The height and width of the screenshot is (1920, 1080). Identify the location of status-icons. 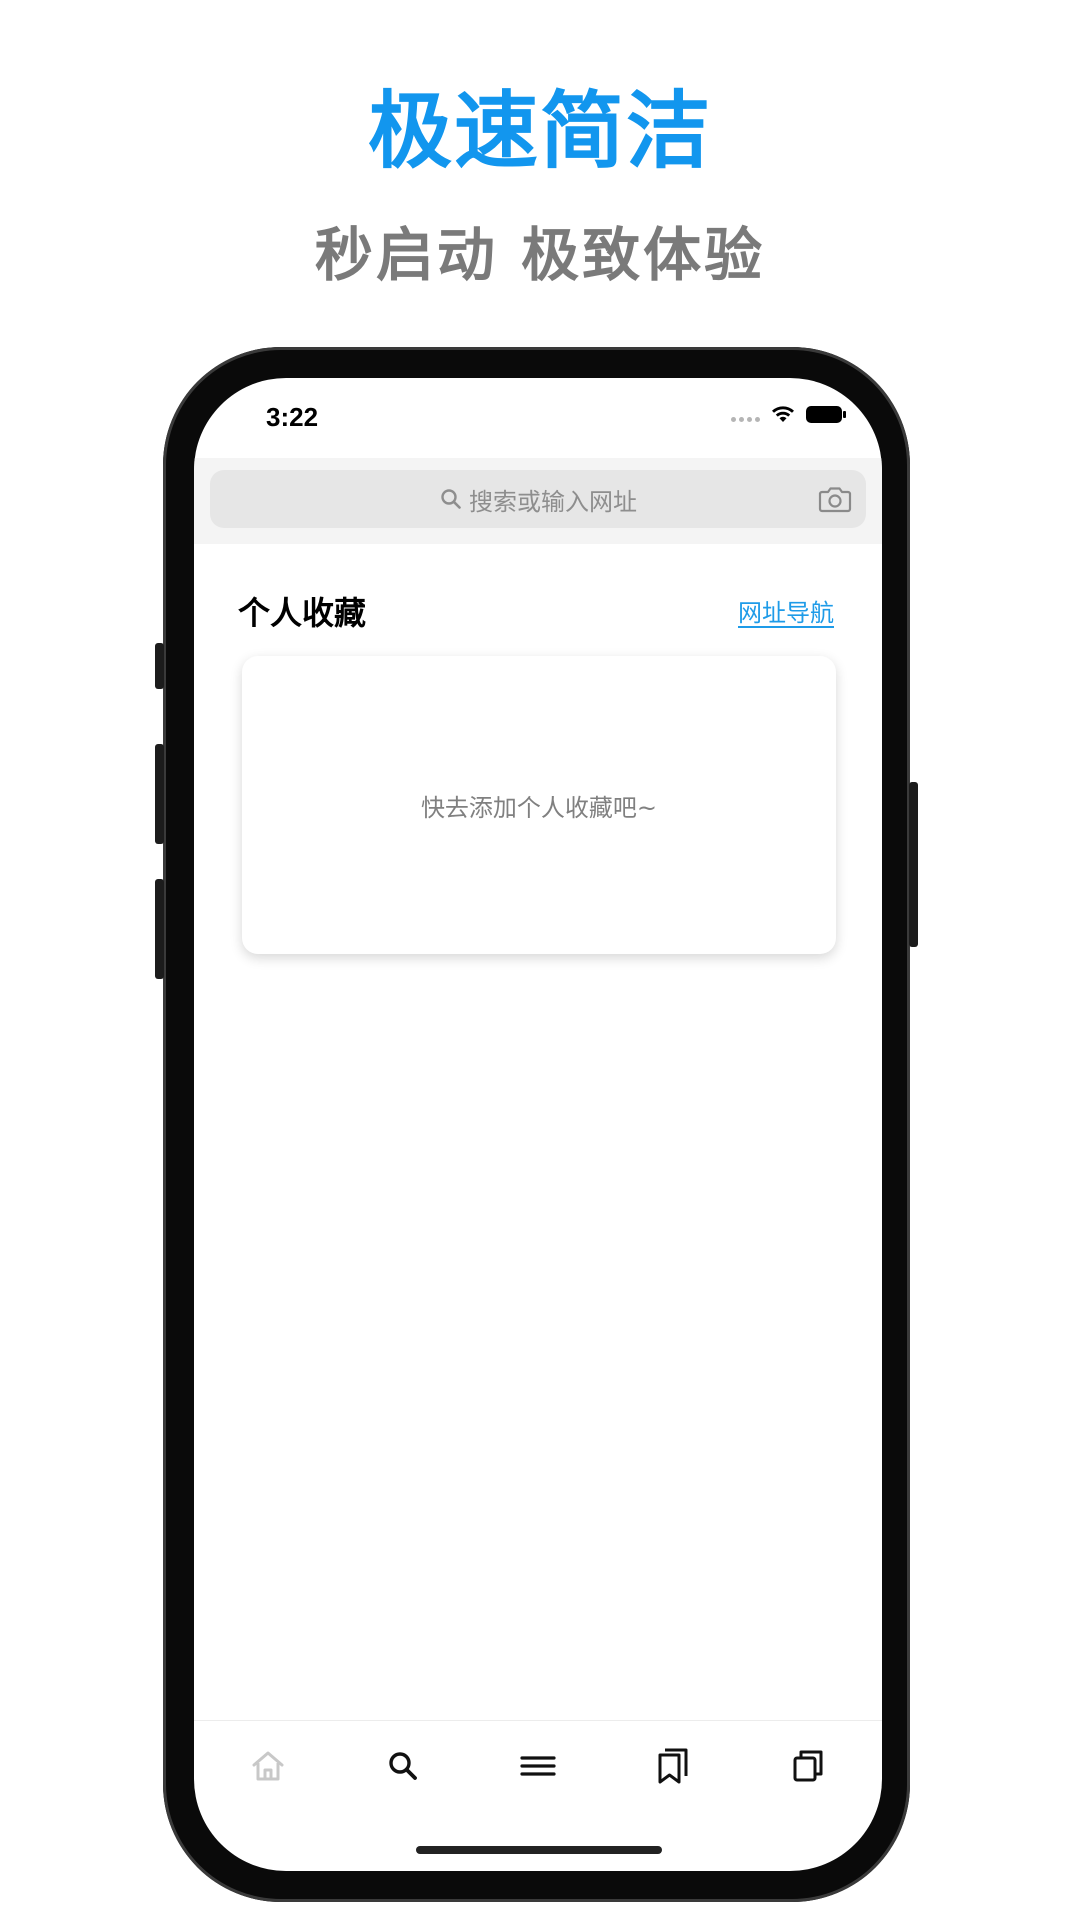
(788, 414).